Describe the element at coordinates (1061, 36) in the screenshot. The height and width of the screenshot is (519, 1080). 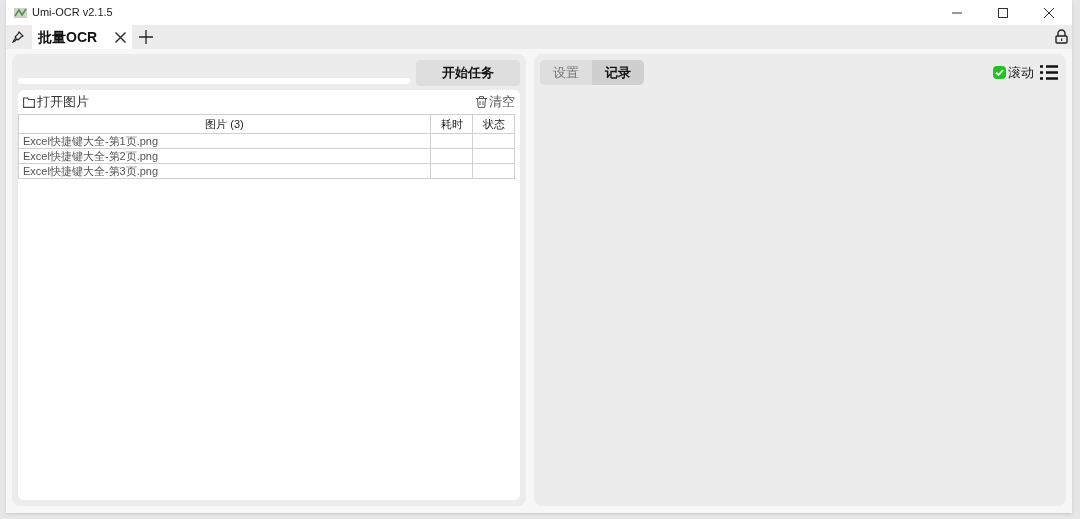
I see `lock-icon` at that location.